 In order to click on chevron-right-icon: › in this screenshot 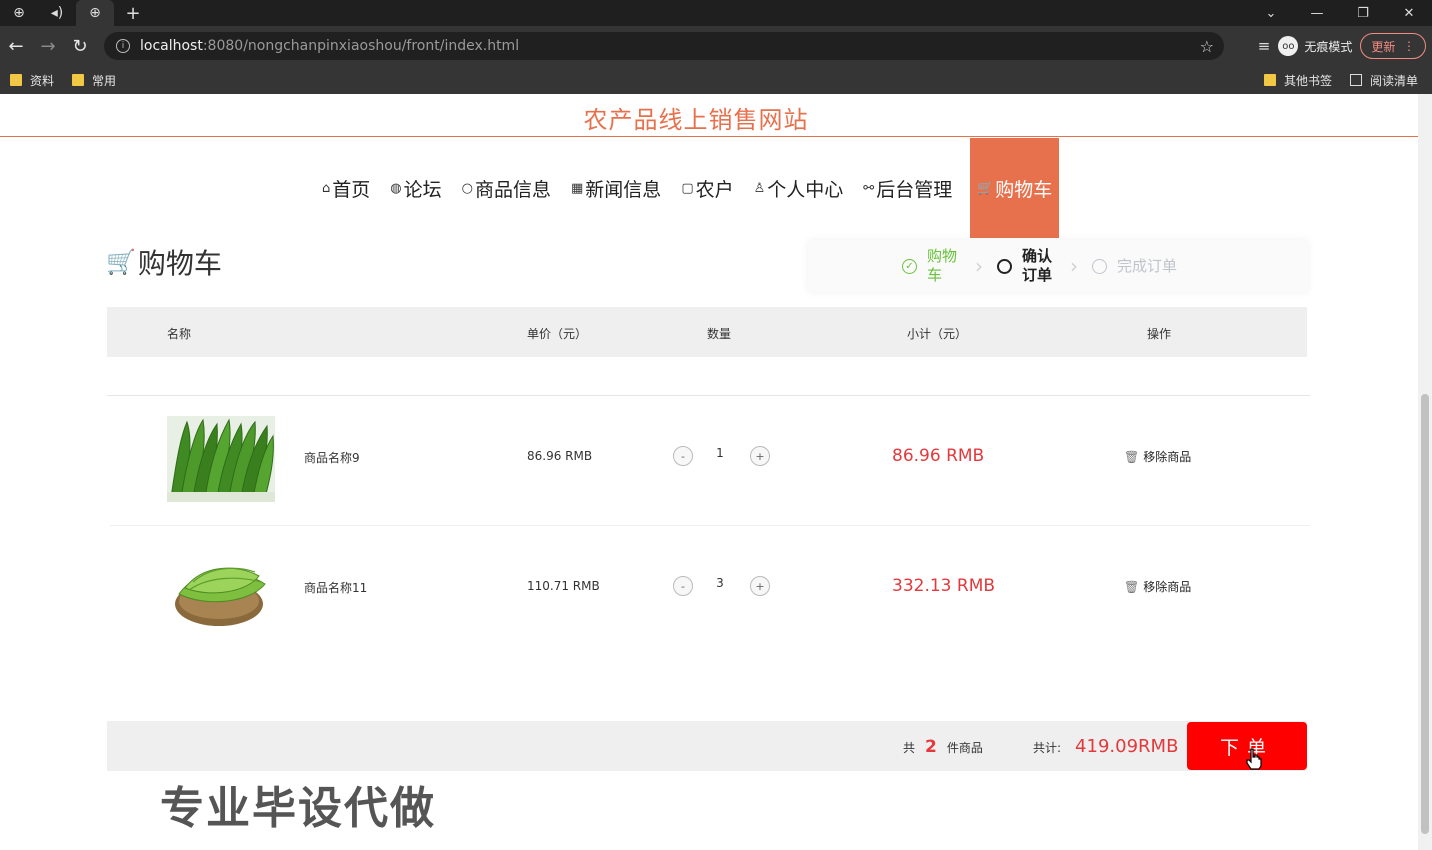, I will do `click(979, 266)`.